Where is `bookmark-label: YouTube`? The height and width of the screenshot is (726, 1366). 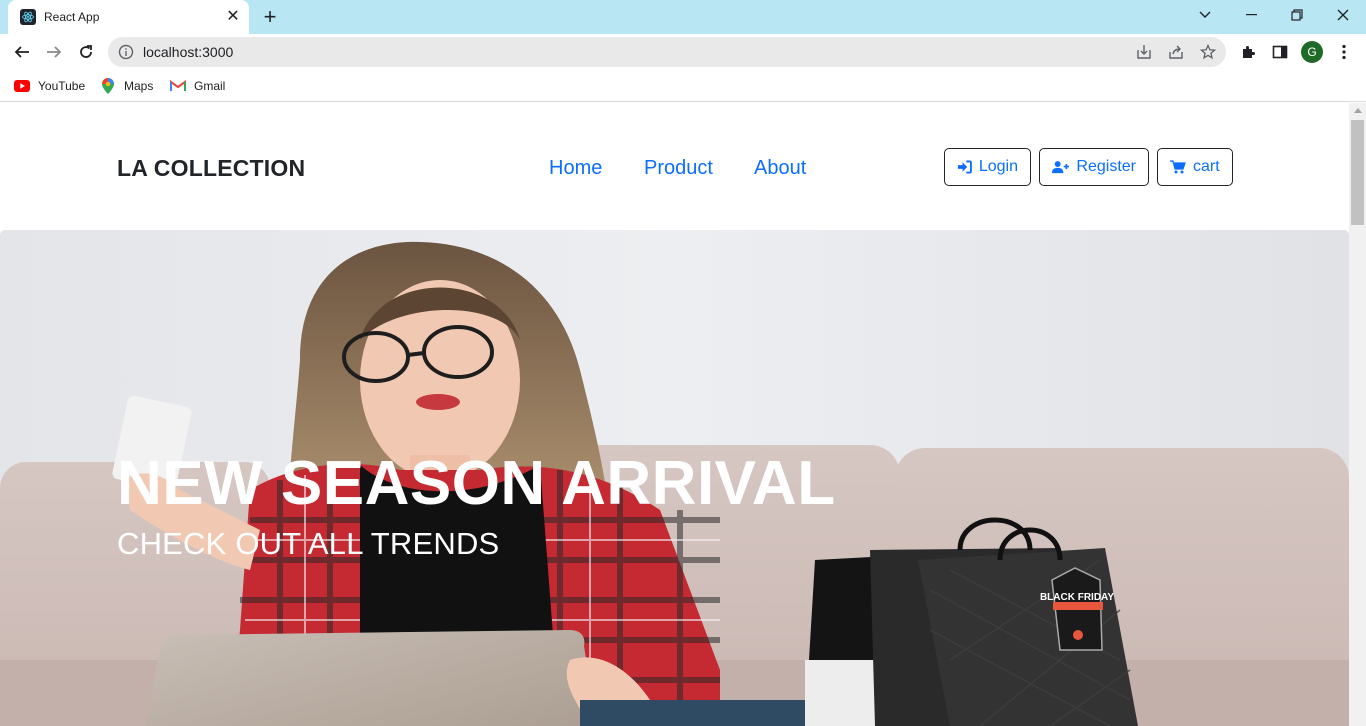 bookmark-label: YouTube is located at coordinates (62, 86).